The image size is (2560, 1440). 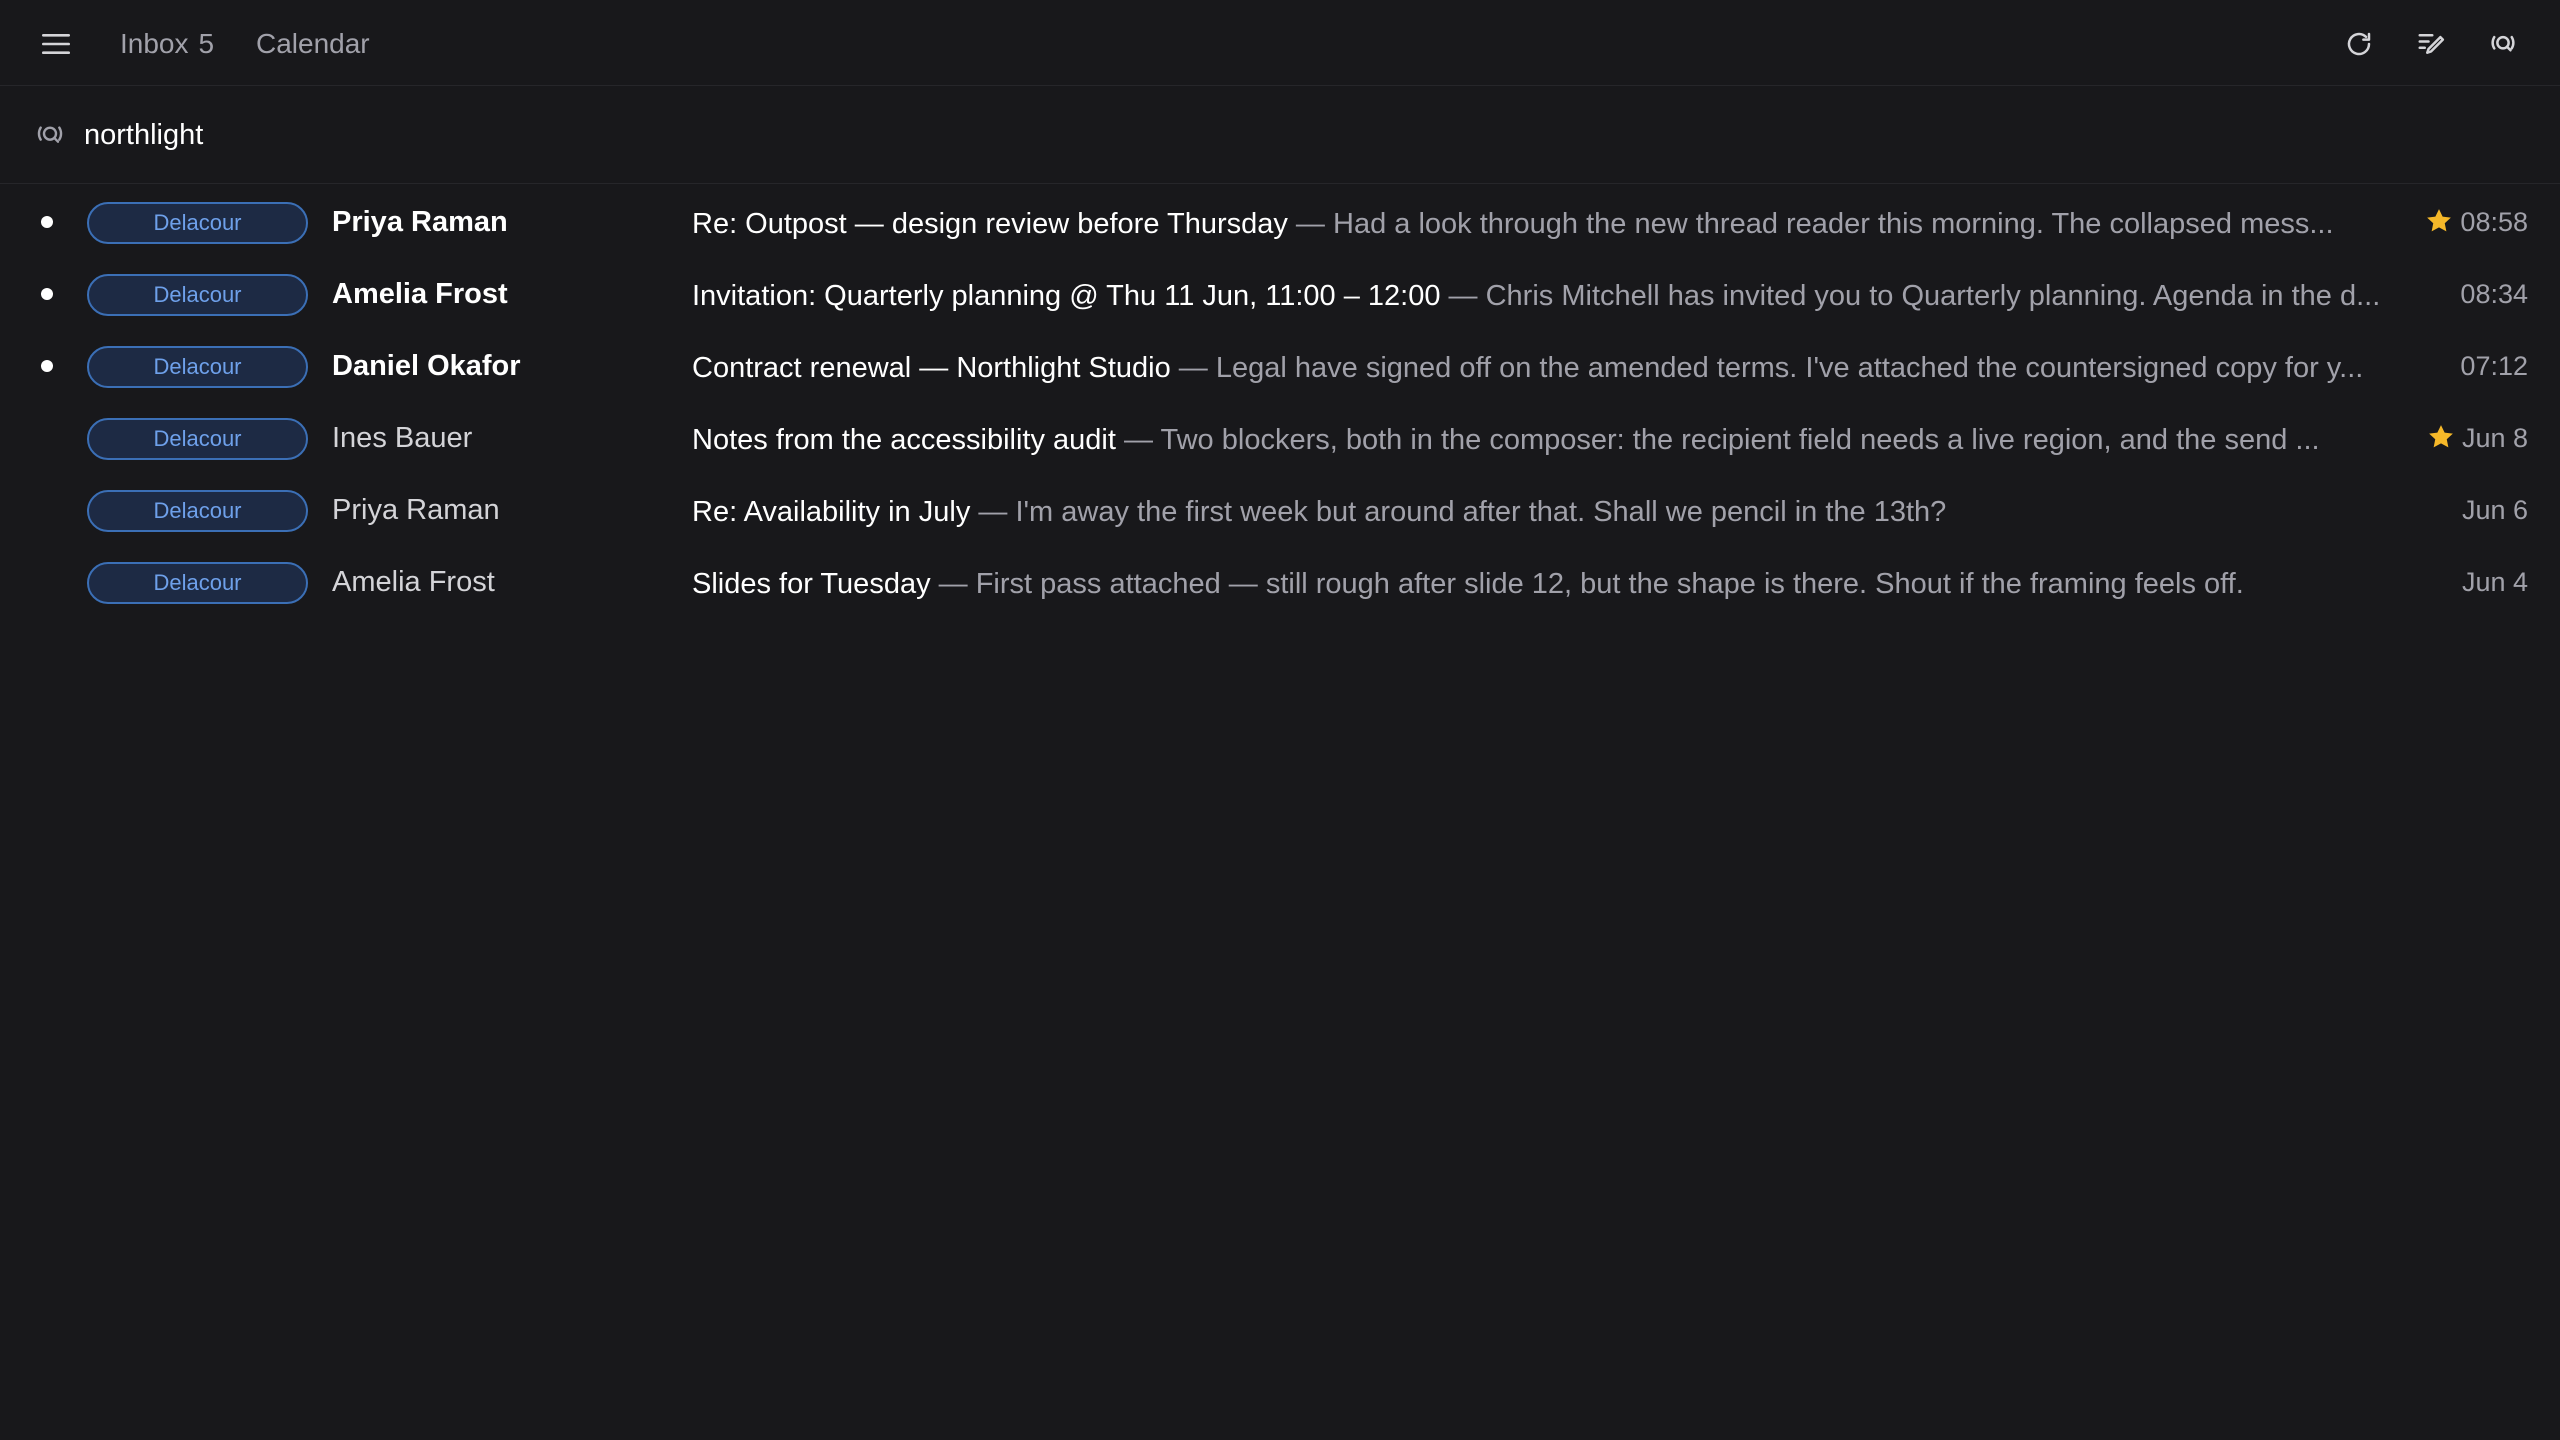 What do you see at coordinates (784, 135) in the screenshot?
I see `search-input` at bounding box center [784, 135].